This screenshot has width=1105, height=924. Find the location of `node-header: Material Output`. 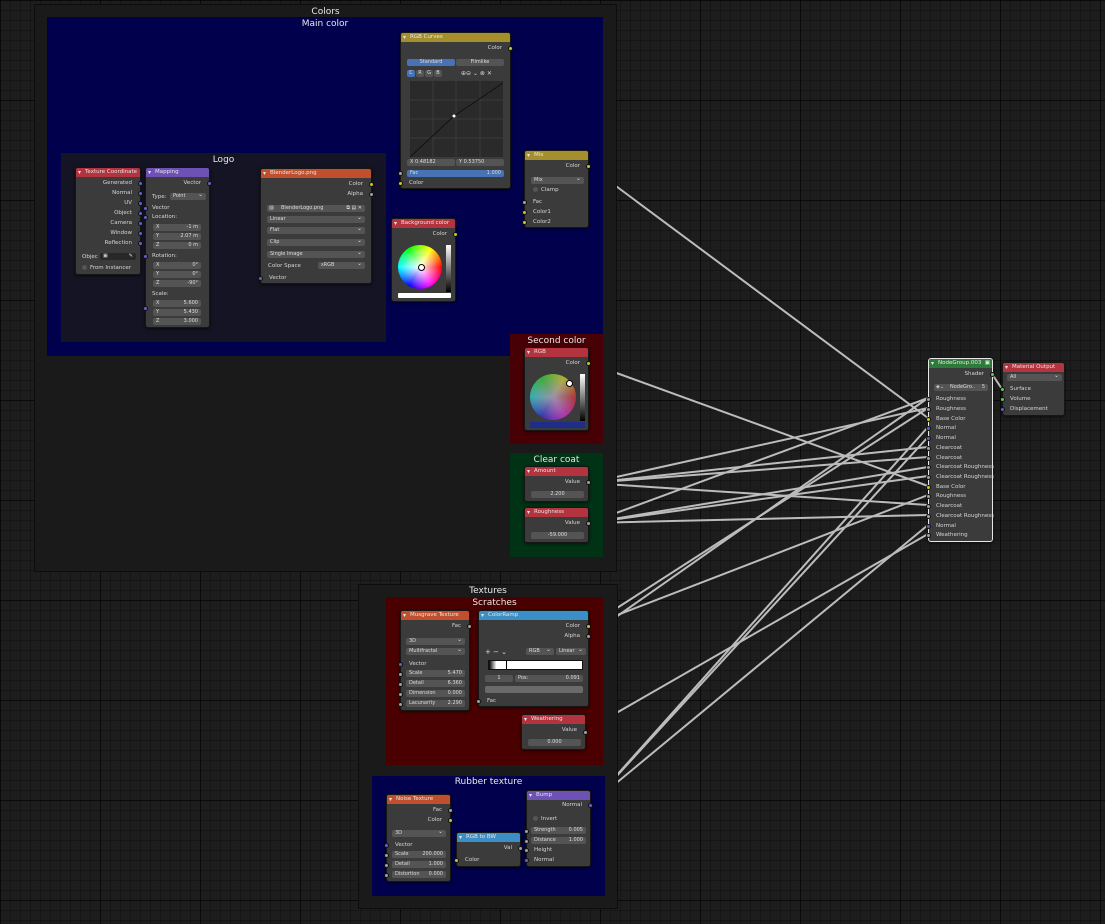

node-header: Material Output is located at coordinates (1033, 367).